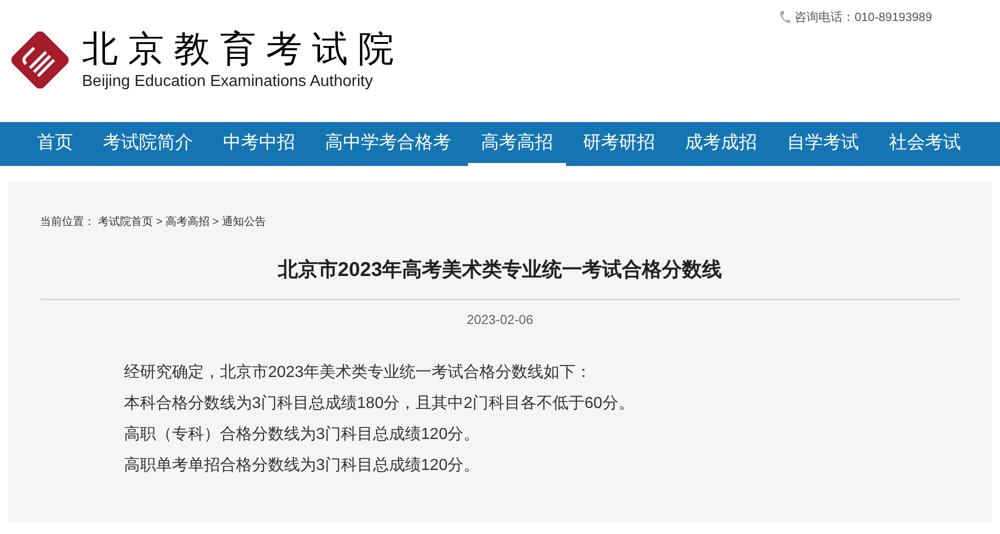 The image size is (1000, 534). What do you see at coordinates (517, 144) in the screenshot?
I see `nav-tab: 高考高招` at bounding box center [517, 144].